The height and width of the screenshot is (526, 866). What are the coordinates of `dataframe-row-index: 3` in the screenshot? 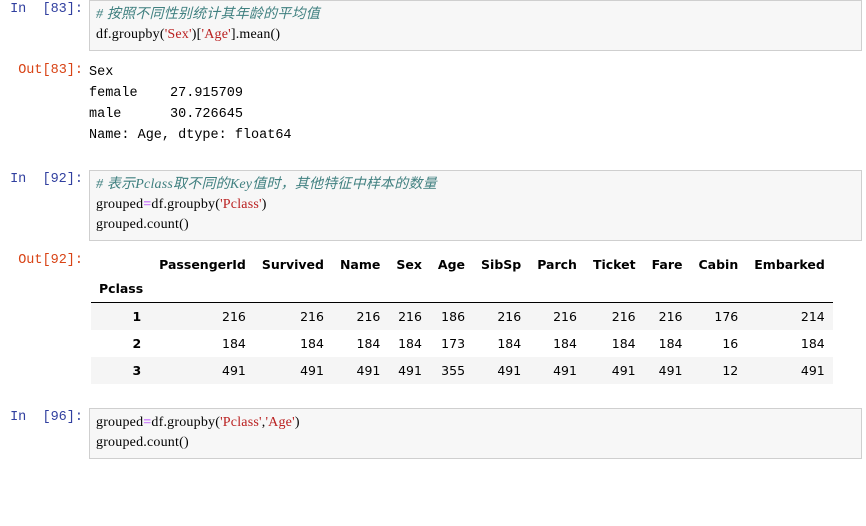 It's located at (137, 370).